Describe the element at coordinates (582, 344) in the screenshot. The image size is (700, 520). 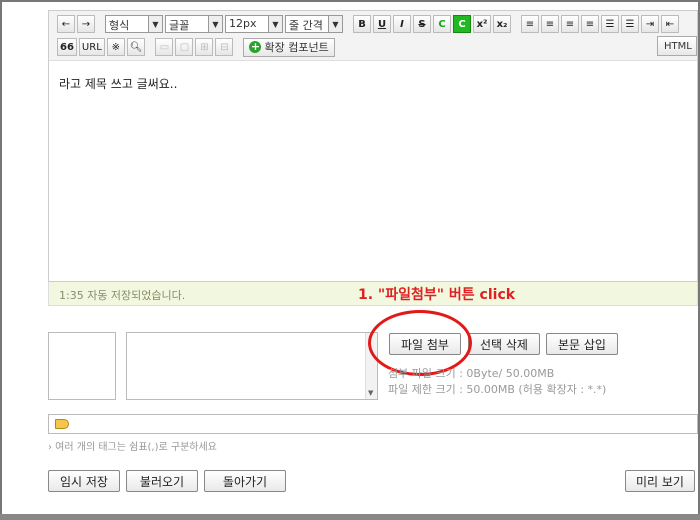
I see `insert-into-body-button: 본문 삽입` at that location.